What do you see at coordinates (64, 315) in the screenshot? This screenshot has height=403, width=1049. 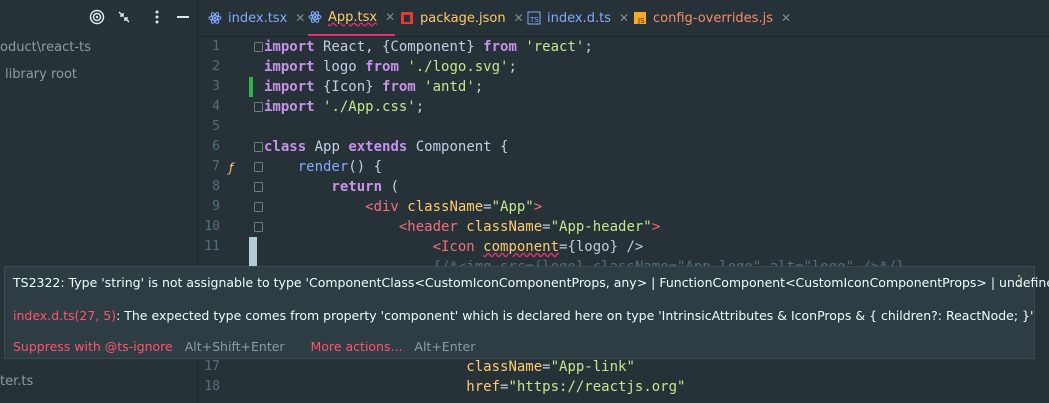 I see `reference-link: index.d.ts(27, 5)` at bounding box center [64, 315].